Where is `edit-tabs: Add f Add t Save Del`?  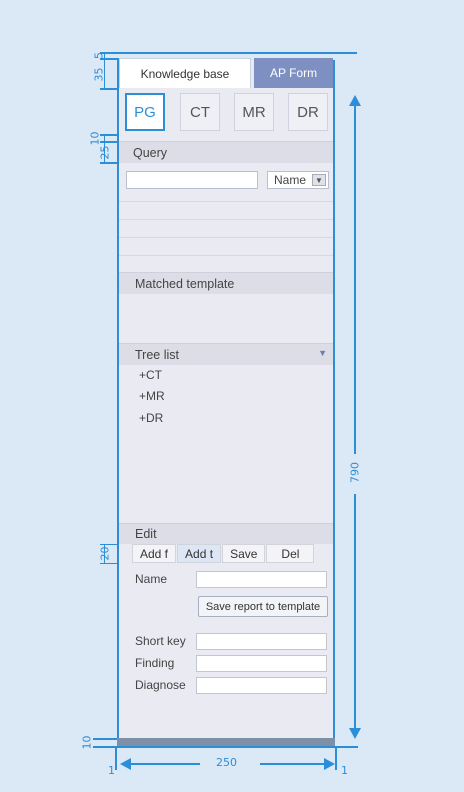
edit-tabs: Add f Add t Save Del is located at coordinates (223, 553).